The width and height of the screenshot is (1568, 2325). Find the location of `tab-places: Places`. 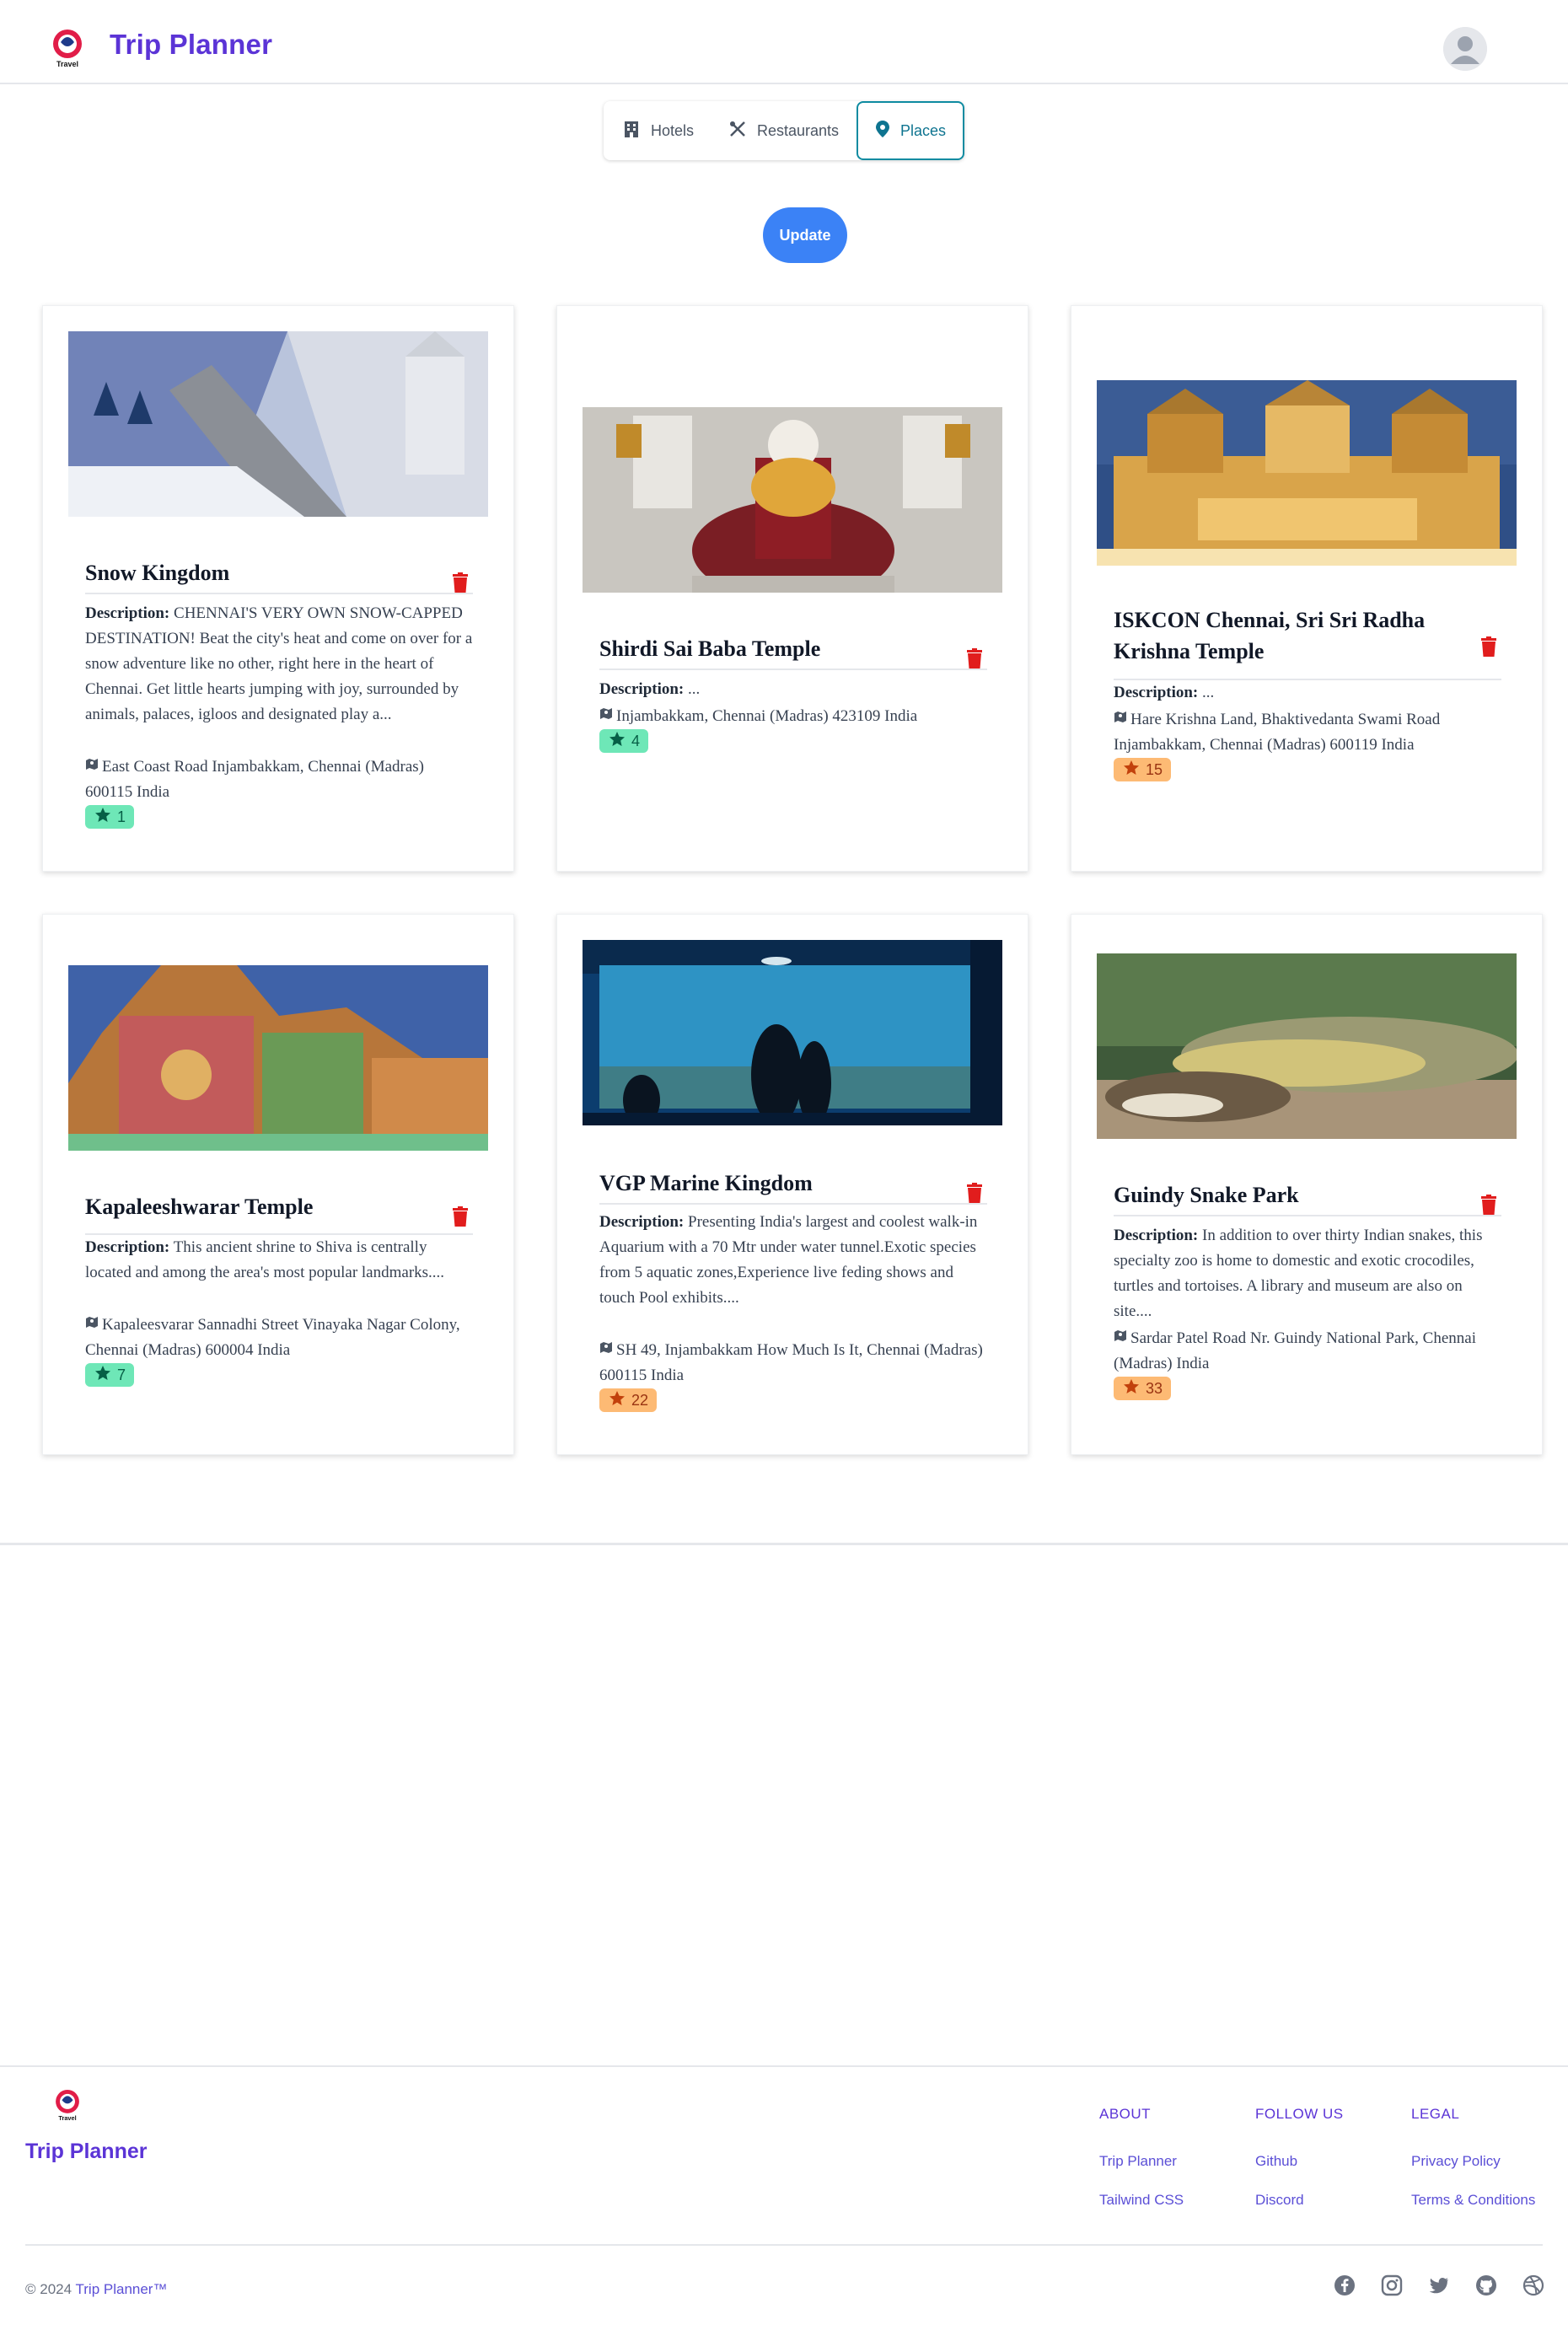

tab-places: Places is located at coordinates (910, 130).